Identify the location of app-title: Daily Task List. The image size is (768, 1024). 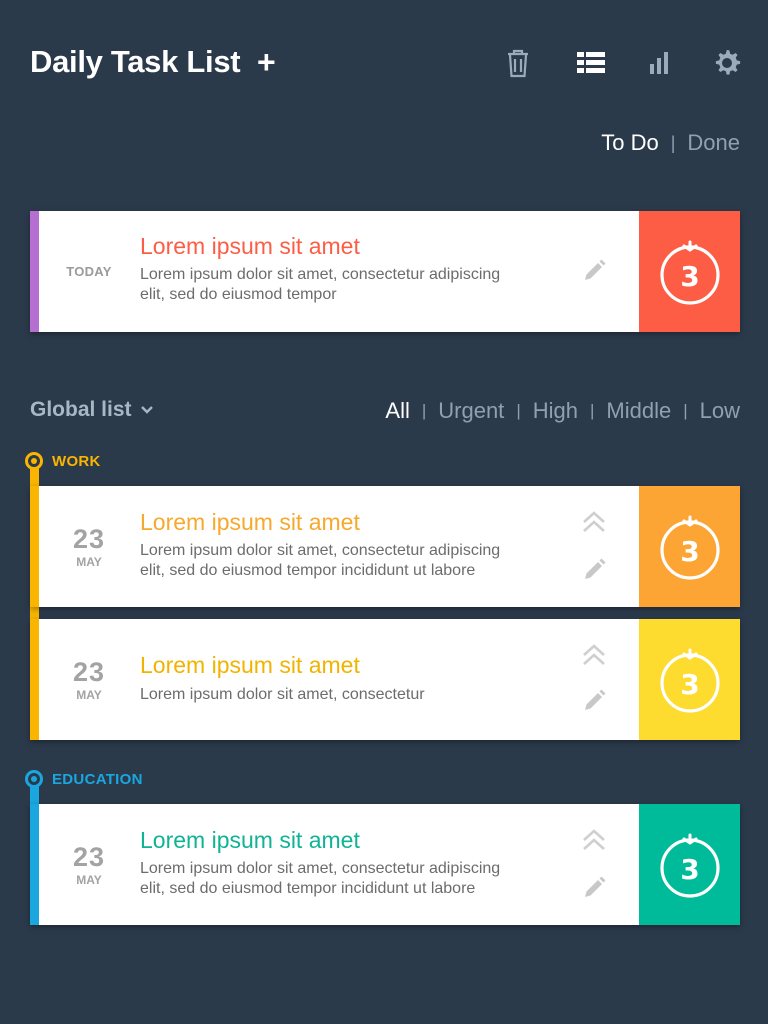
(135, 61).